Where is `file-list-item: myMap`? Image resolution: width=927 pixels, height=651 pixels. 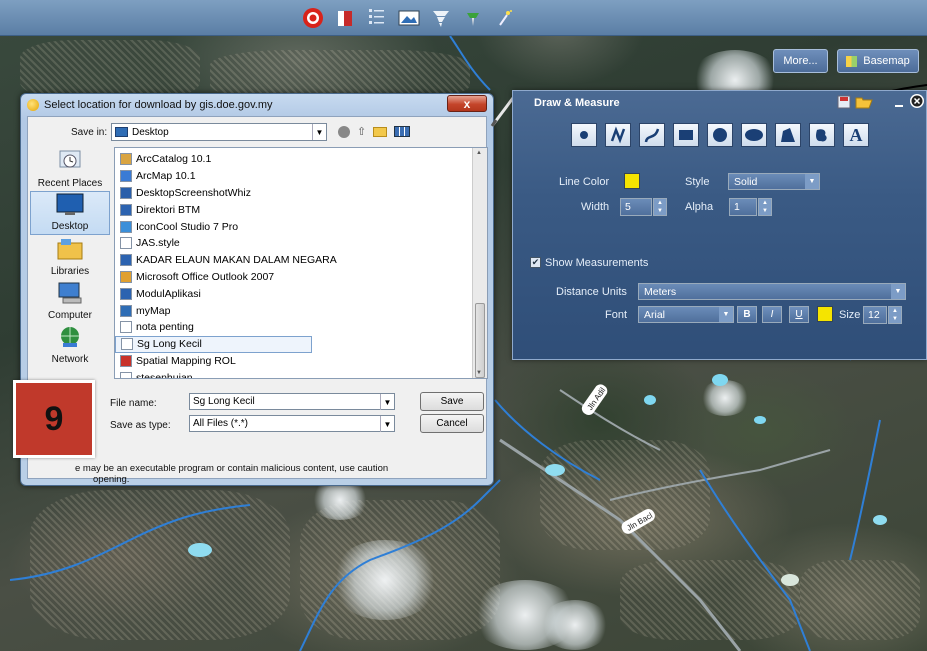
file-list-item: myMap is located at coordinates (301, 310).